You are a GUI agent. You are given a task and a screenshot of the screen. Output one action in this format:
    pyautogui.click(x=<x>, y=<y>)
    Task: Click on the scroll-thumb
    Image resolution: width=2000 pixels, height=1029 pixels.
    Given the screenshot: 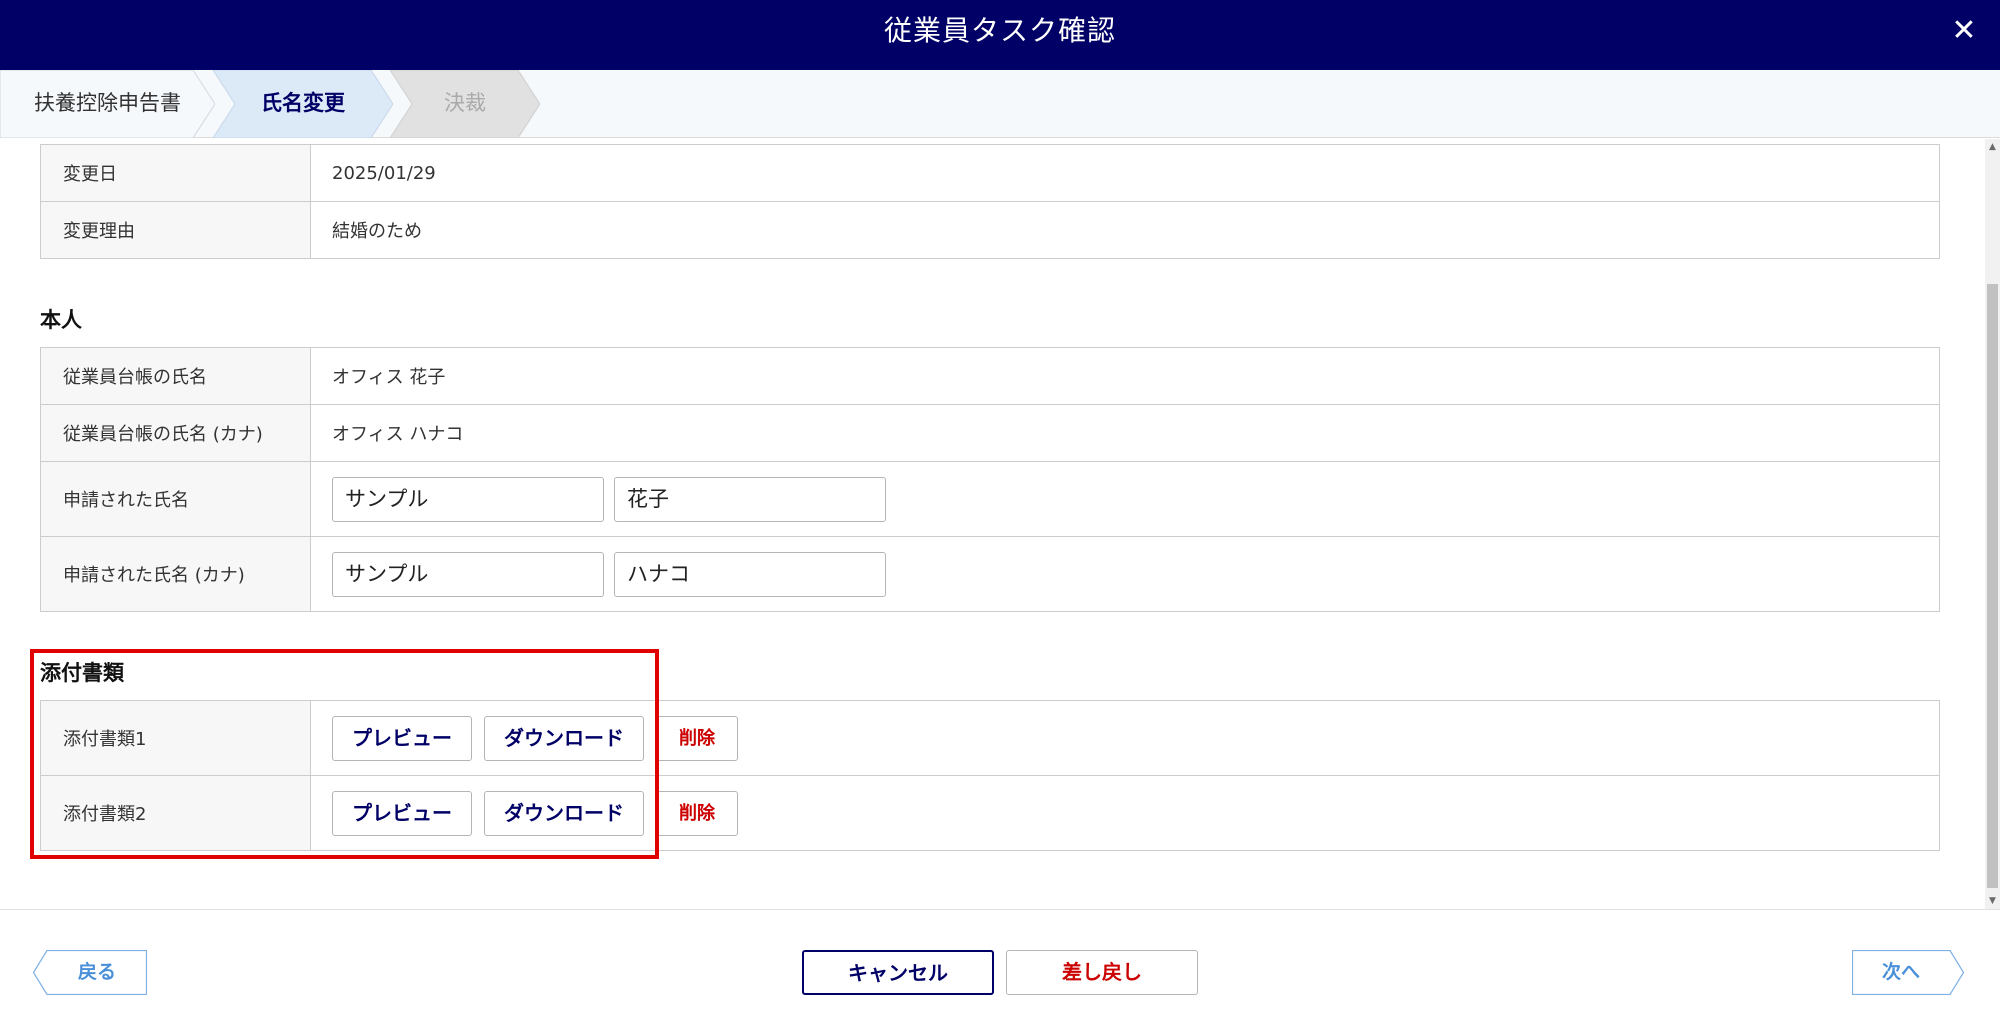 What is the action you would take?
    pyautogui.click(x=1992, y=586)
    